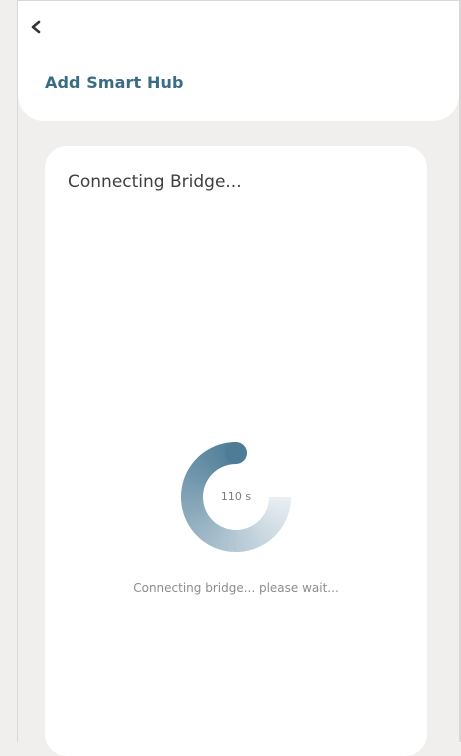  I want to click on back-button, so click(39, 27).